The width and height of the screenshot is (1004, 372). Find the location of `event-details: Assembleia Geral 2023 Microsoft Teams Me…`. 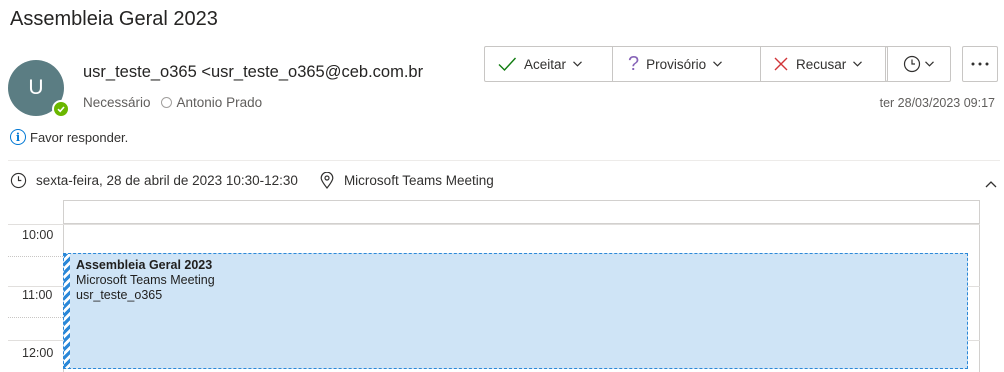

event-details: Assembleia Geral 2023 Microsoft Teams Me… is located at coordinates (145, 280).